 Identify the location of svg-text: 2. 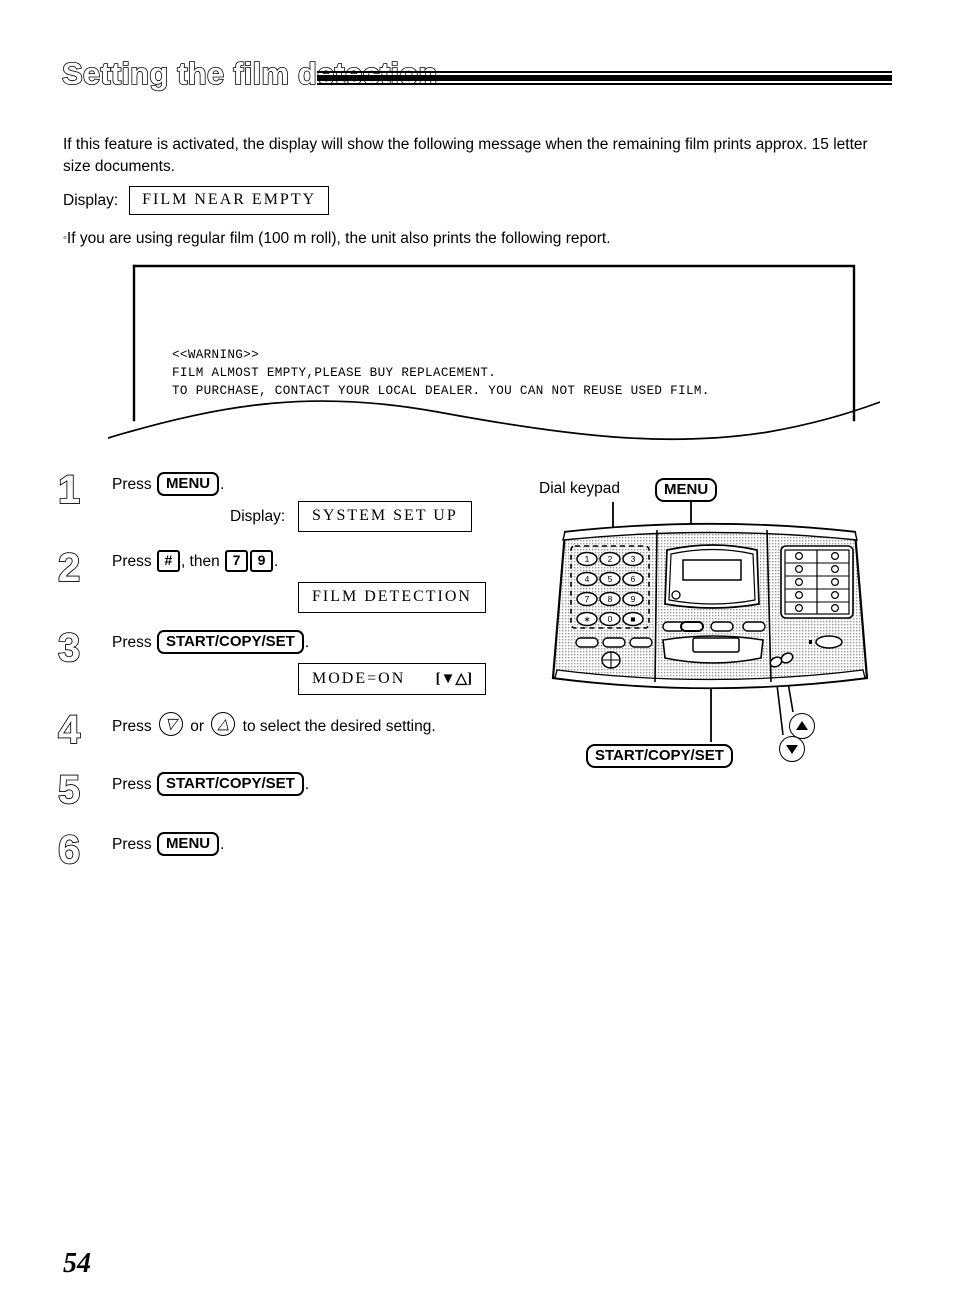
(610, 559).